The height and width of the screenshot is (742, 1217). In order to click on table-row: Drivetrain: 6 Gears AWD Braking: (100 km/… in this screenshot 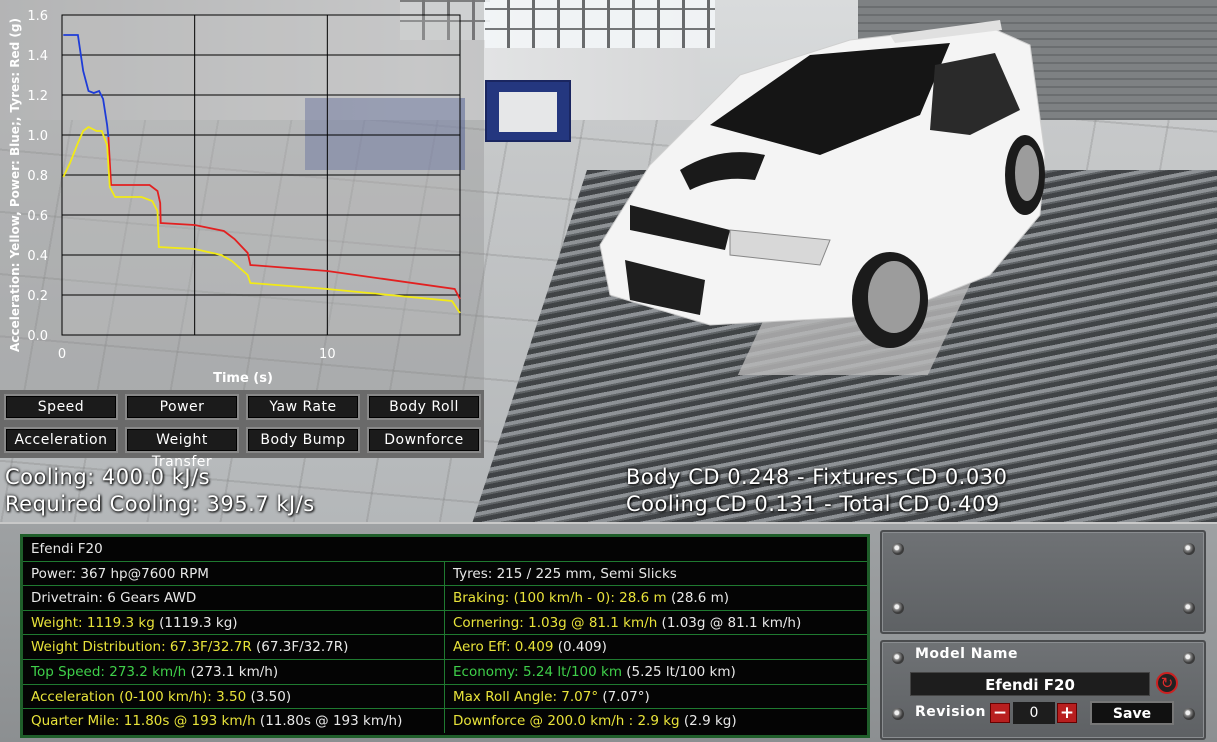, I will do `click(445, 598)`.